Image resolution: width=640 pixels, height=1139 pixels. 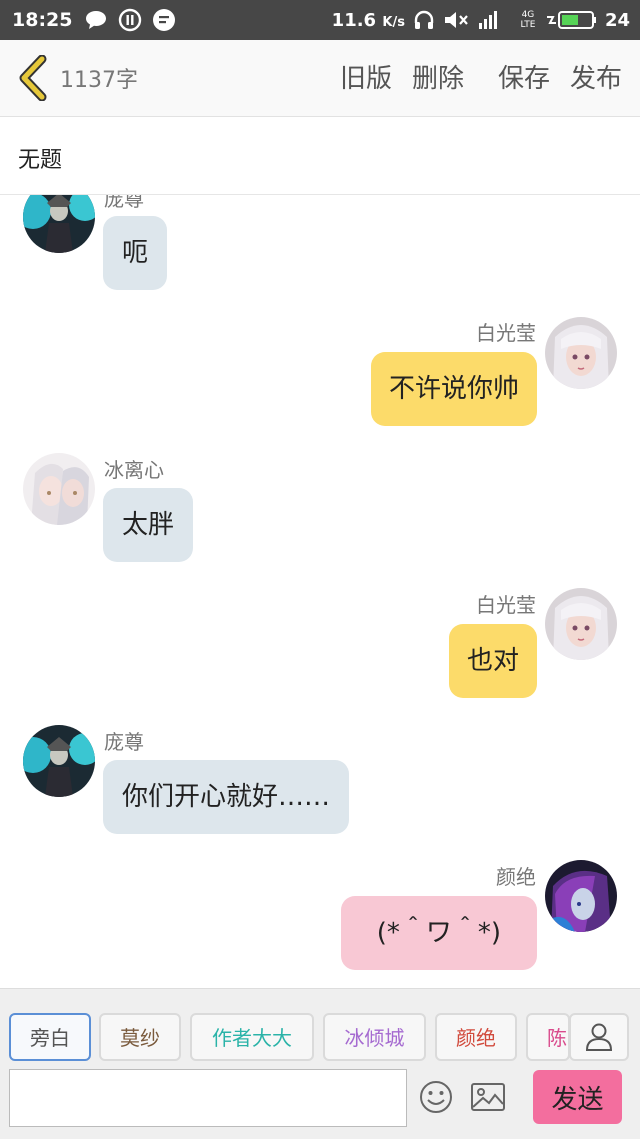 What do you see at coordinates (368, 20) in the screenshot?
I see `network-speed: 11.6 K/s` at bounding box center [368, 20].